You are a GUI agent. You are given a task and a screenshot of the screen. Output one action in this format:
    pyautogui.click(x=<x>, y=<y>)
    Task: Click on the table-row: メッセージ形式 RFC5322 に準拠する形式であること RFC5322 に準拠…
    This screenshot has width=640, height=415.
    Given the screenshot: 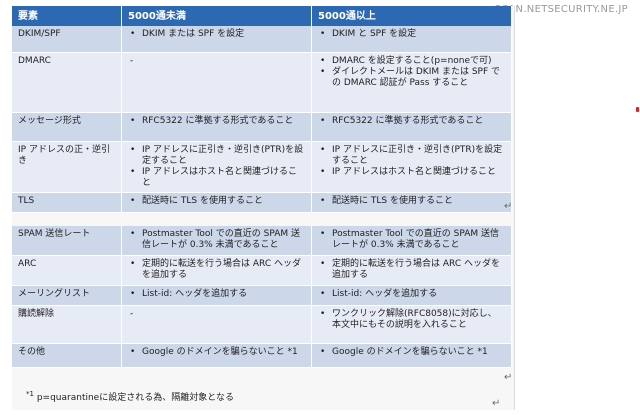 What is the action you would take?
    pyautogui.click(x=262, y=127)
    